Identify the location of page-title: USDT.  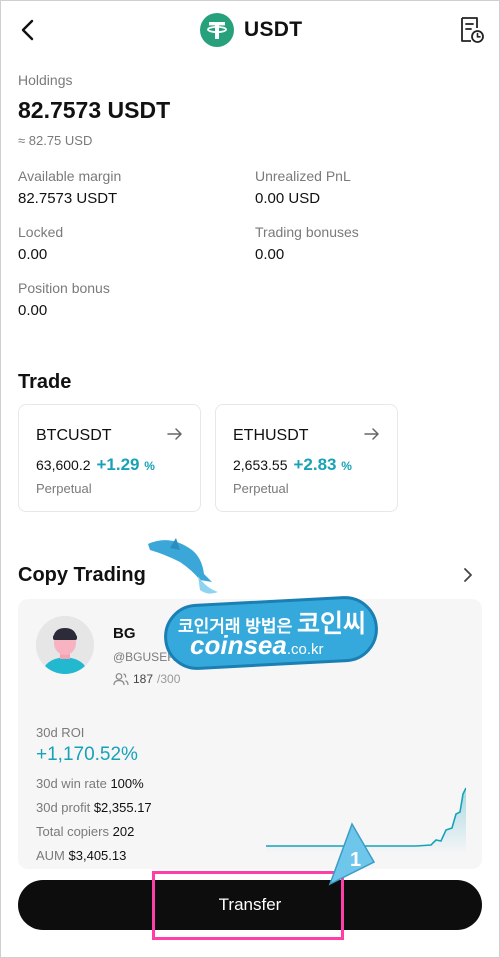
(273, 29).